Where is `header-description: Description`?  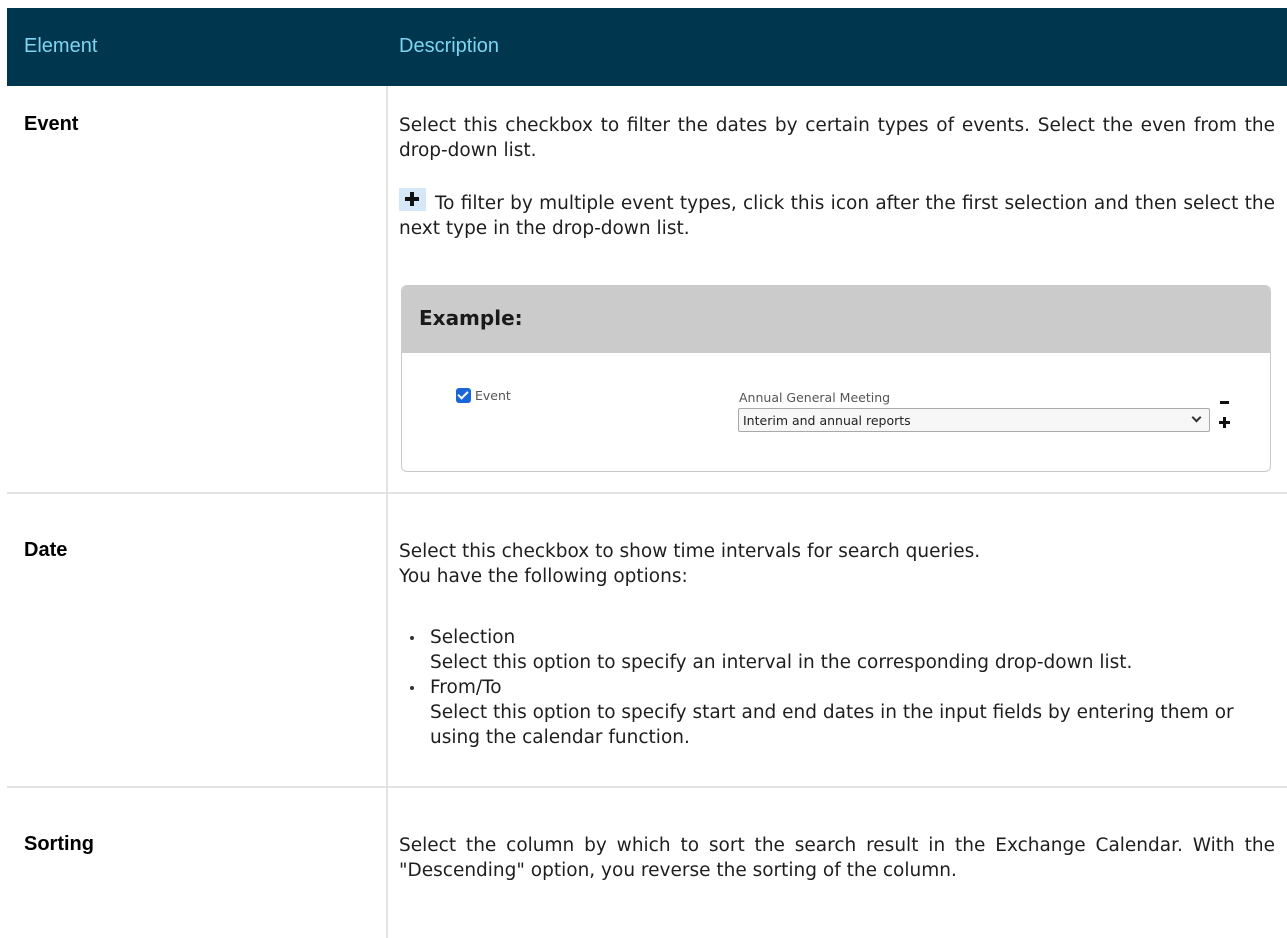 header-description: Description is located at coordinates (449, 46).